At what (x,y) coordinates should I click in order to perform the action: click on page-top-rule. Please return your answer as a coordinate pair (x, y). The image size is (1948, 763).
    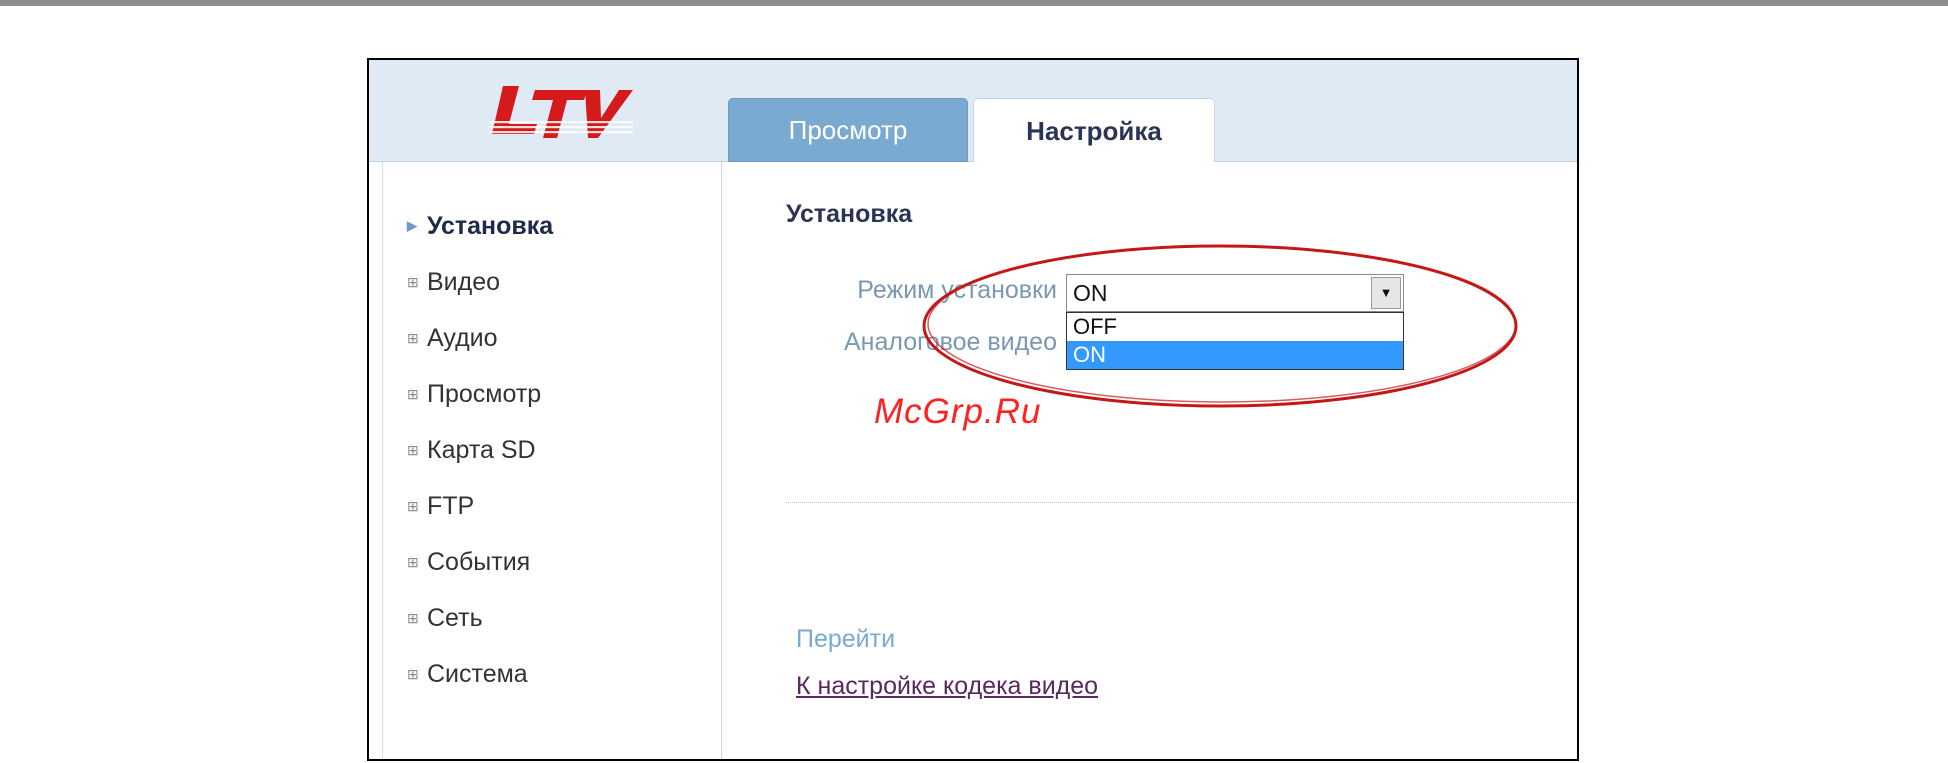
    Looking at the image, I should click on (974, 3).